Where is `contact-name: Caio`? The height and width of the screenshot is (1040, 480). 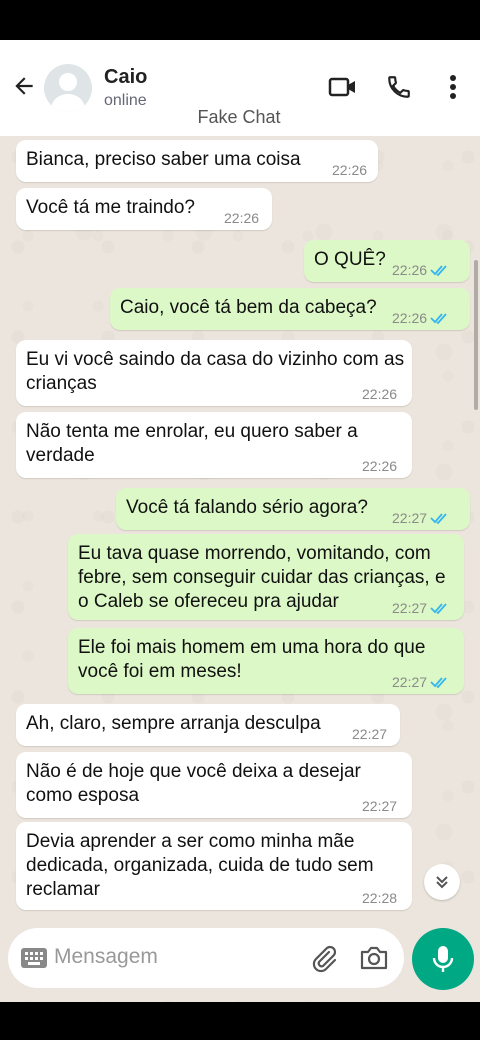 contact-name: Caio is located at coordinates (125, 77).